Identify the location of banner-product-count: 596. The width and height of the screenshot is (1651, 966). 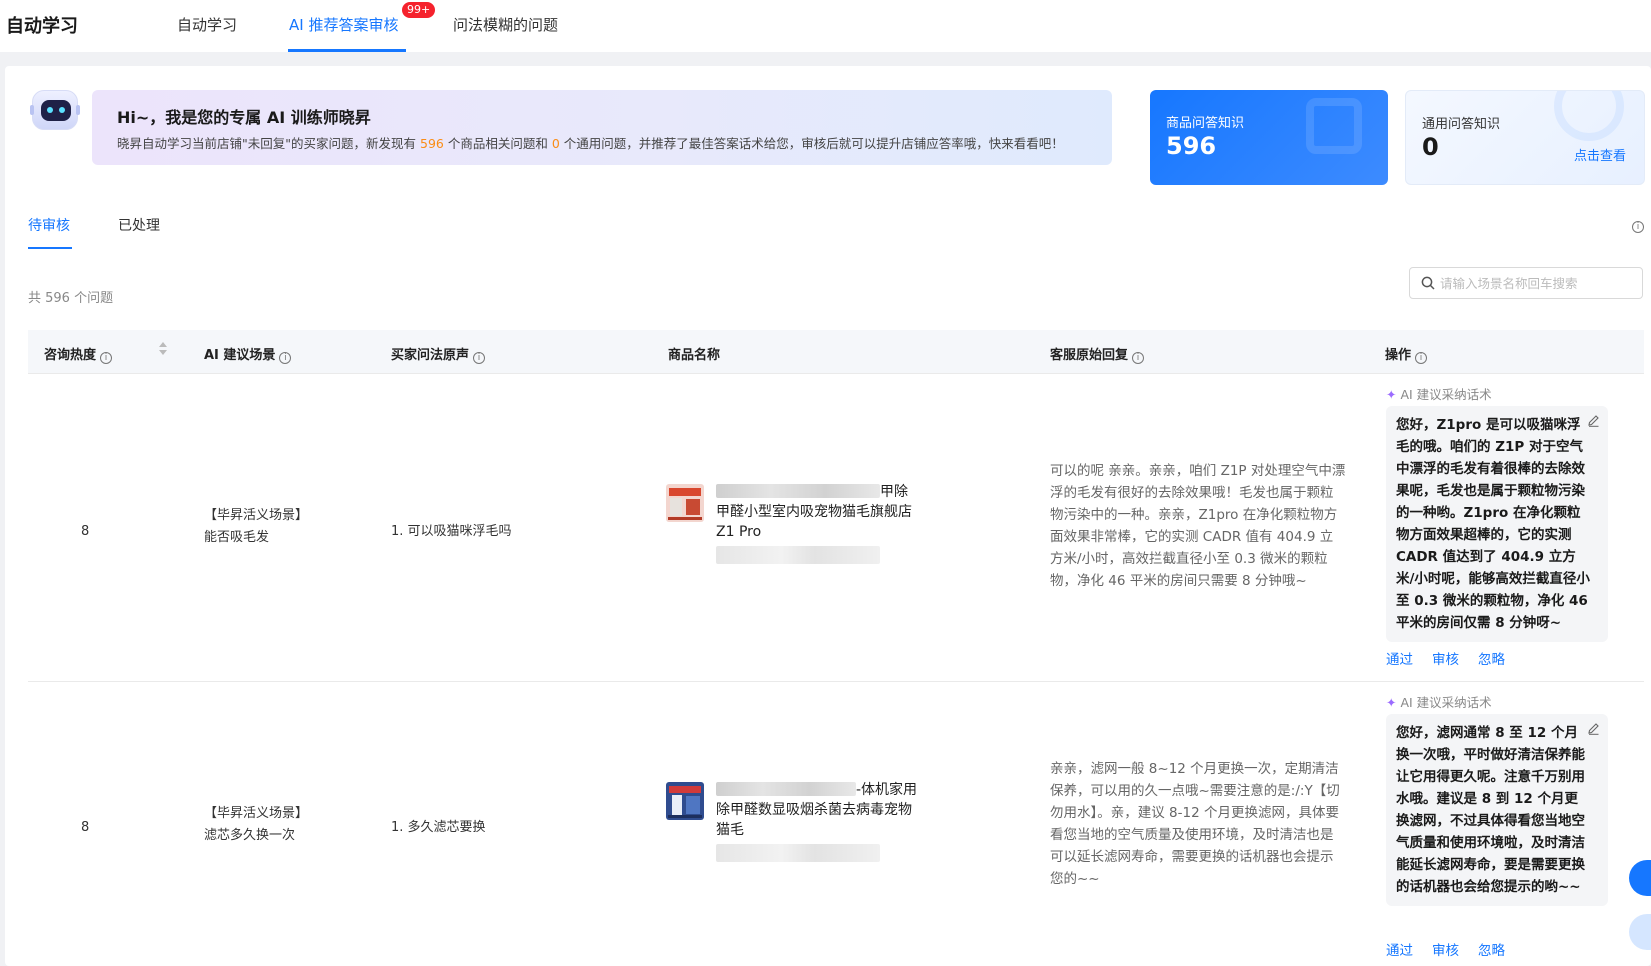
(432, 143).